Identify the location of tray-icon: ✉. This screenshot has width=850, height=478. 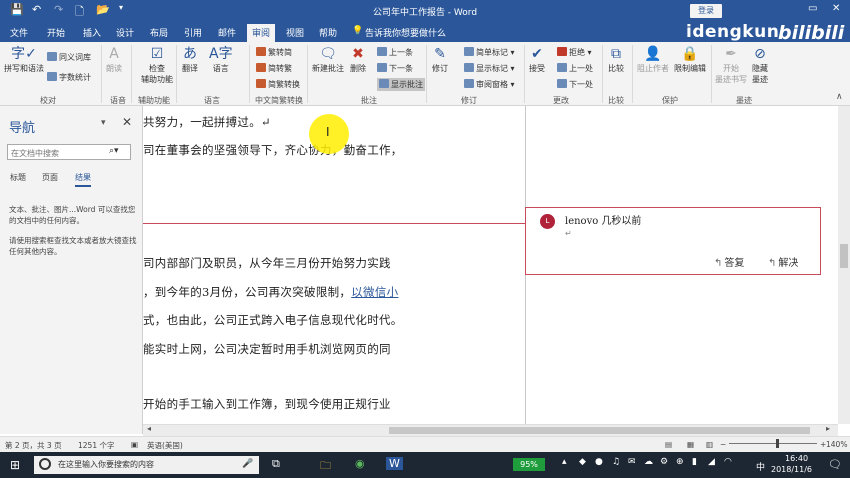
(632, 462).